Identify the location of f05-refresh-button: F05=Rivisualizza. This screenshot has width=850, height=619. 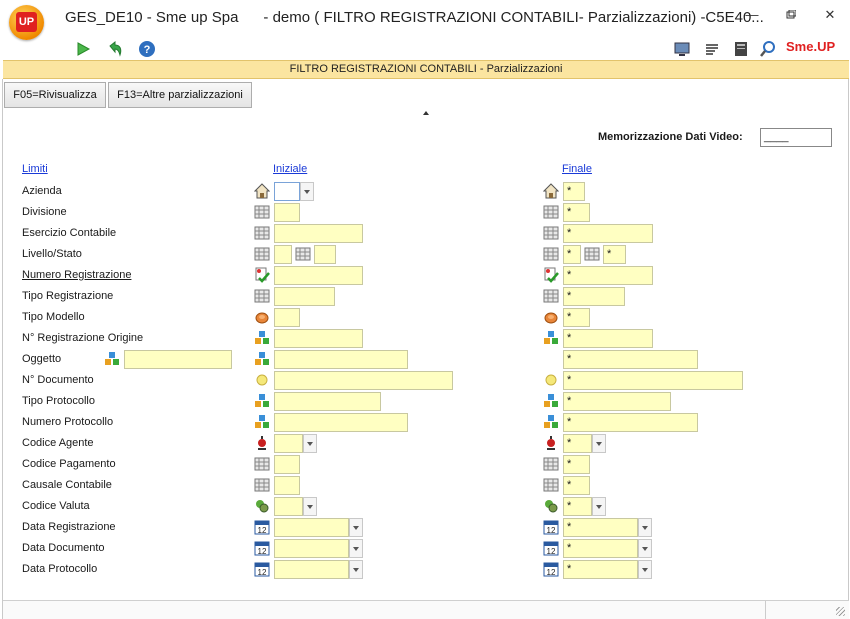
(55, 95).